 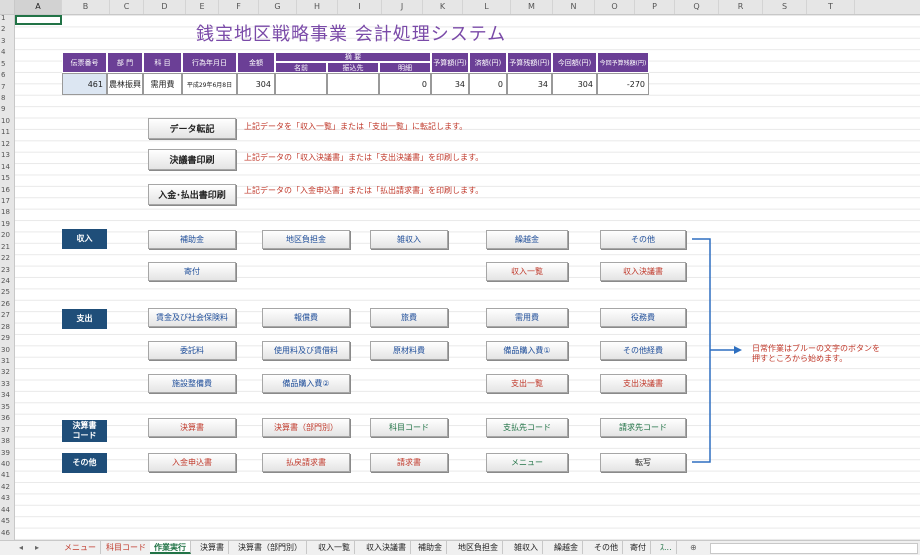 What do you see at coordinates (38, 7) in the screenshot?
I see `column-header: A` at bounding box center [38, 7].